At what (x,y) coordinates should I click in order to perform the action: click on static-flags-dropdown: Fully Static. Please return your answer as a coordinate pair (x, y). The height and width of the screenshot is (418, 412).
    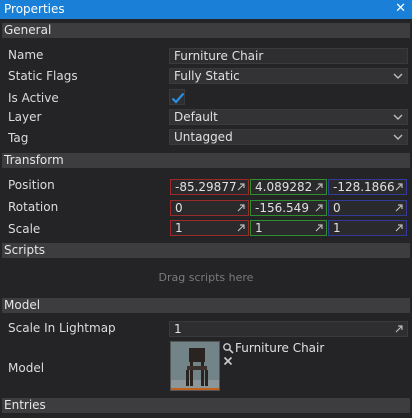
    Looking at the image, I should click on (288, 76).